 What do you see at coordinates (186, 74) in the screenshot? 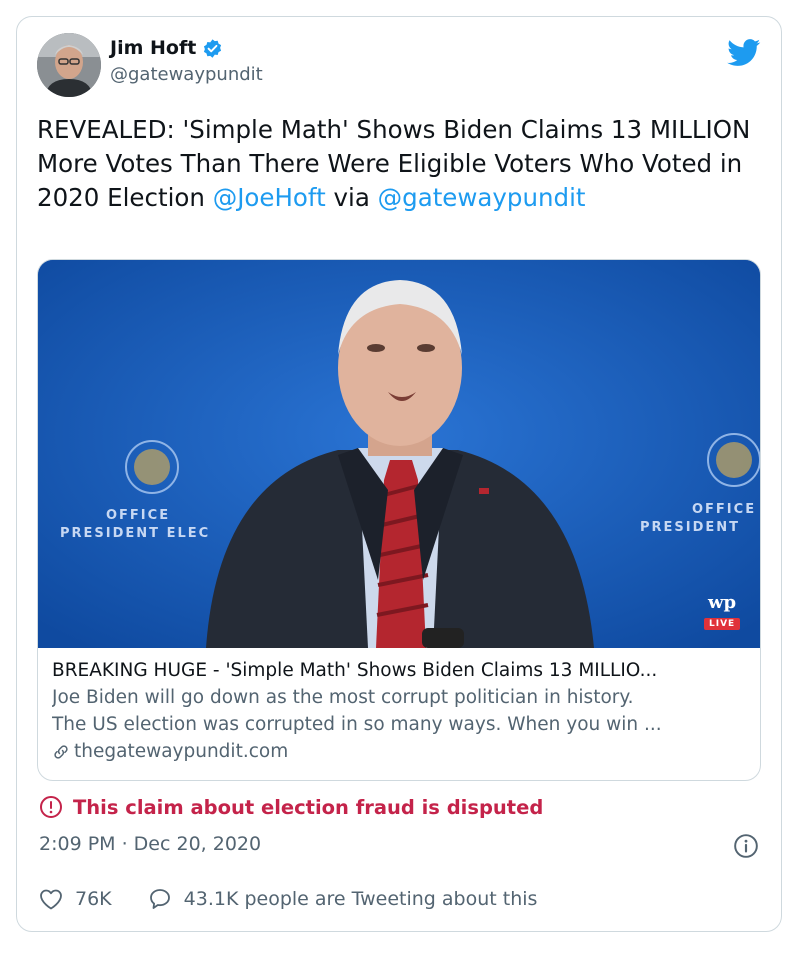
I see `author-handle: @gatewaypundit` at bounding box center [186, 74].